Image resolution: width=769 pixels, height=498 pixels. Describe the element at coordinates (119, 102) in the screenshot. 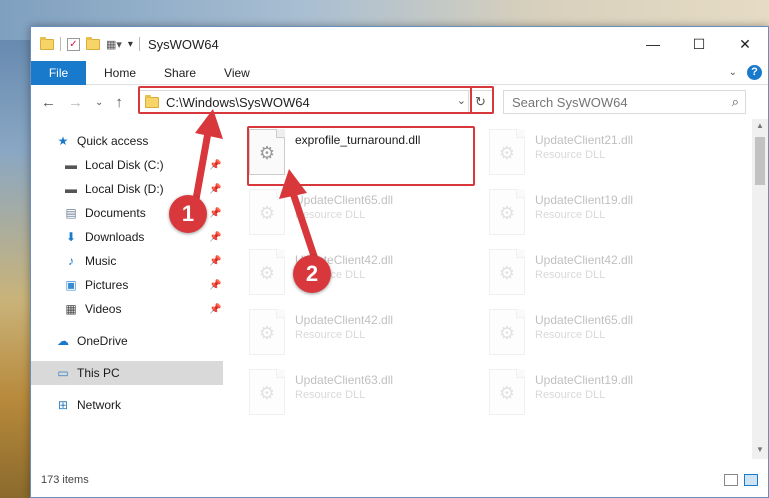

I see `up-arrow-icon: ↑` at that location.